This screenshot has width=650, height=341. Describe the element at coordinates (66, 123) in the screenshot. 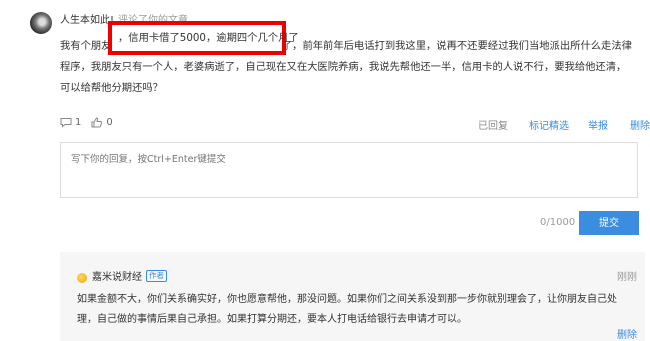

I see `comment-bubble-icon` at that location.